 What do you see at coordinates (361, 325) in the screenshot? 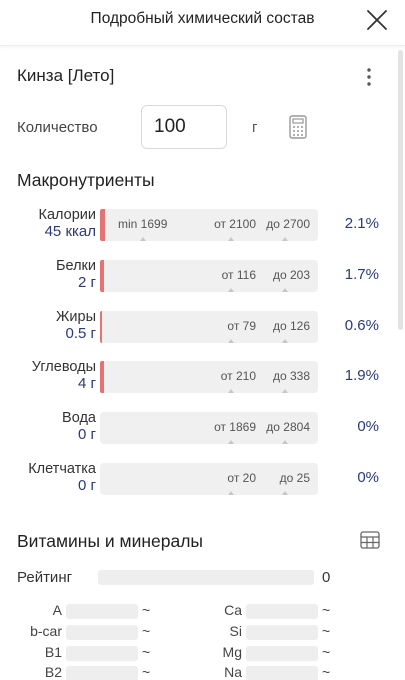
I see `macro-percent: 0.6%` at bounding box center [361, 325].